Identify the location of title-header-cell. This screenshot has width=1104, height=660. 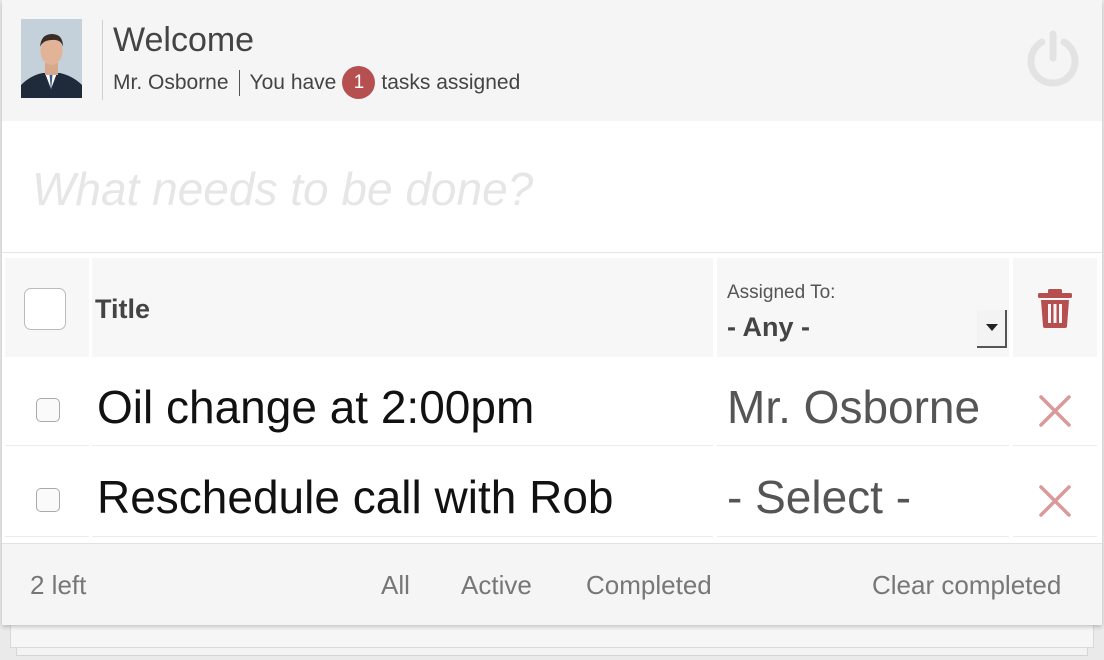
(402, 307).